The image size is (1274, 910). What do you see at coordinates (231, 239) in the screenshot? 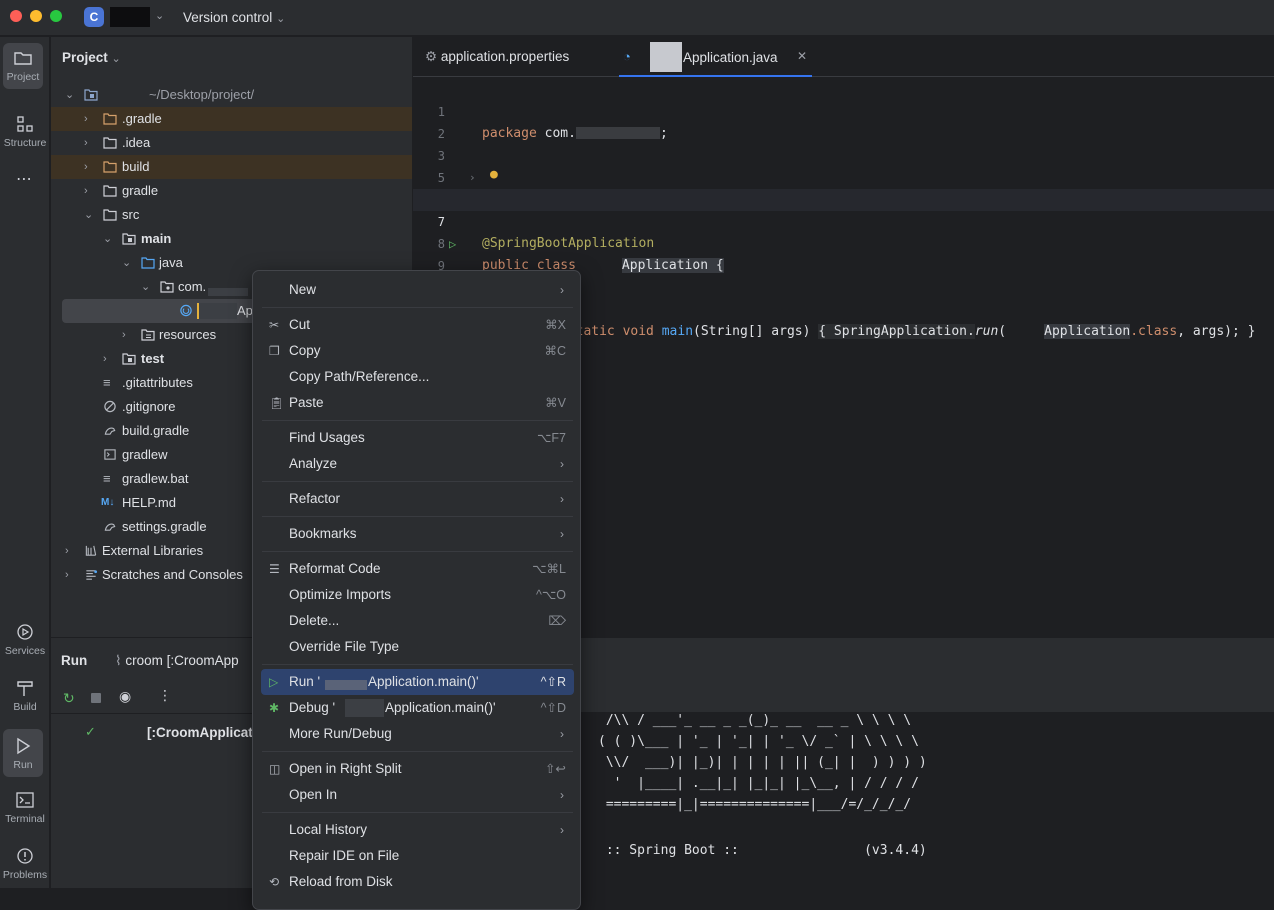
I see `tree-row-main: ⌄ main` at bounding box center [231, 239].